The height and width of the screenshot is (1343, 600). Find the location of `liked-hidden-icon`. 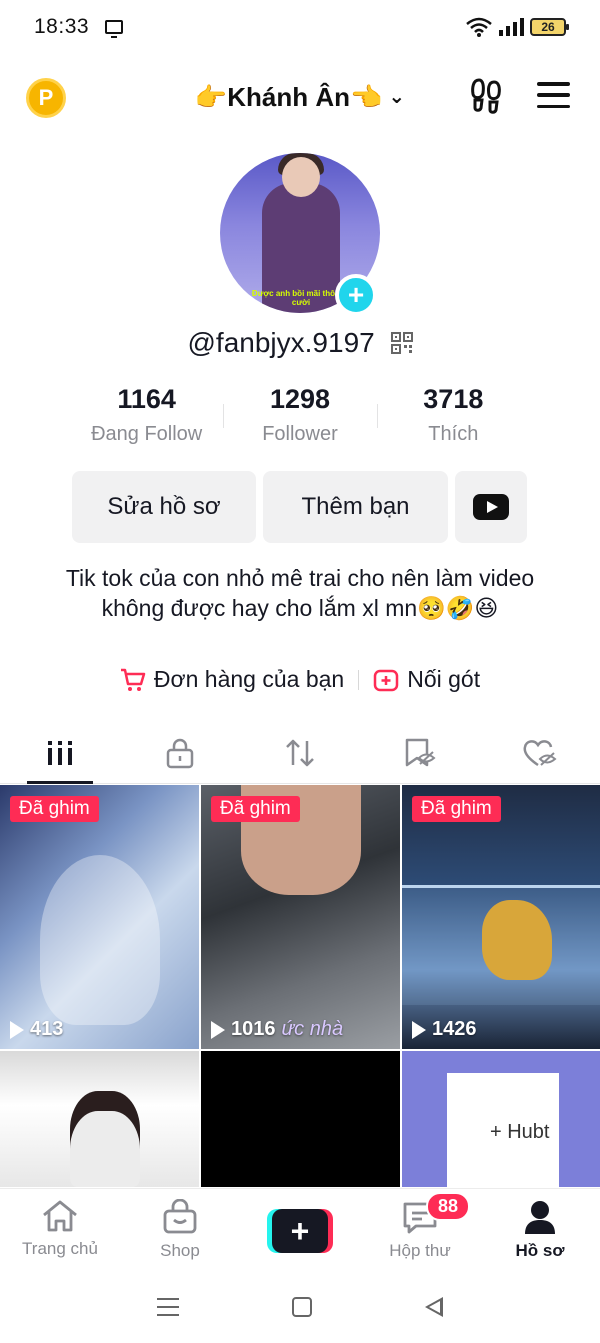

liked-hidden-icon is located at coordinates (540, 752).